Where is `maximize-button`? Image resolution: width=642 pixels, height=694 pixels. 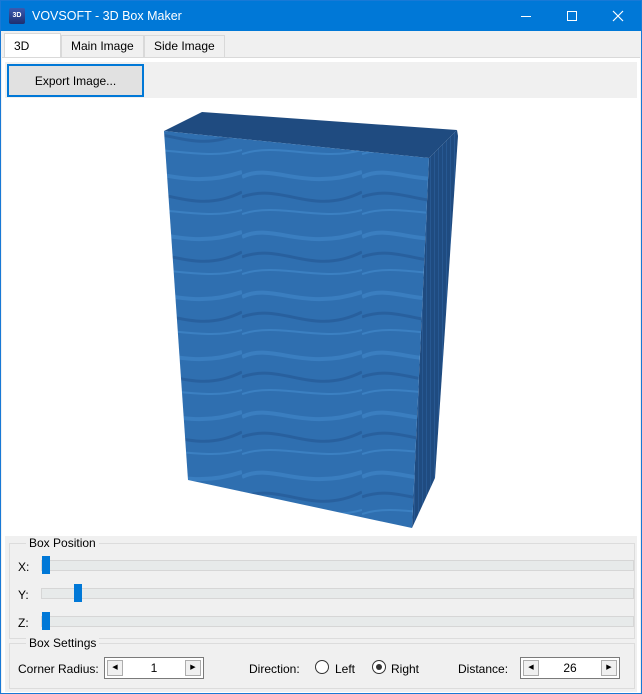
maximize-button is located at coordinates (572, 16).